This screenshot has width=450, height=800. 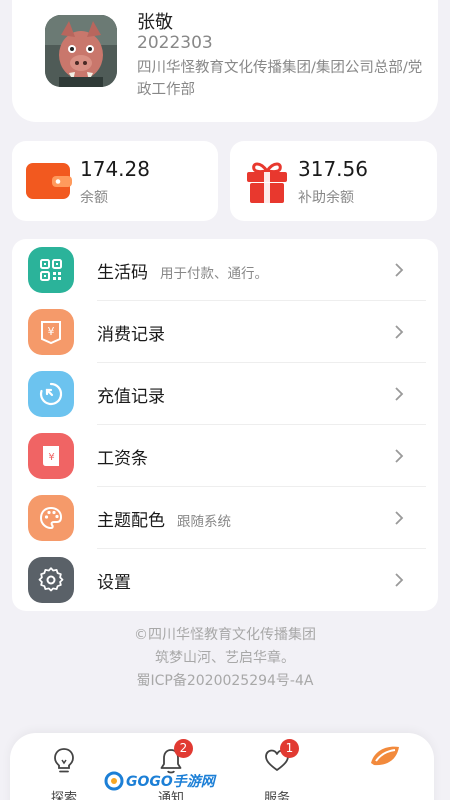 What do you see at coordinates (225, 681) in the screenshot?
I see `icp-line: 蜀ICP备2020025294号-4A` at bounding box center [225, 681].